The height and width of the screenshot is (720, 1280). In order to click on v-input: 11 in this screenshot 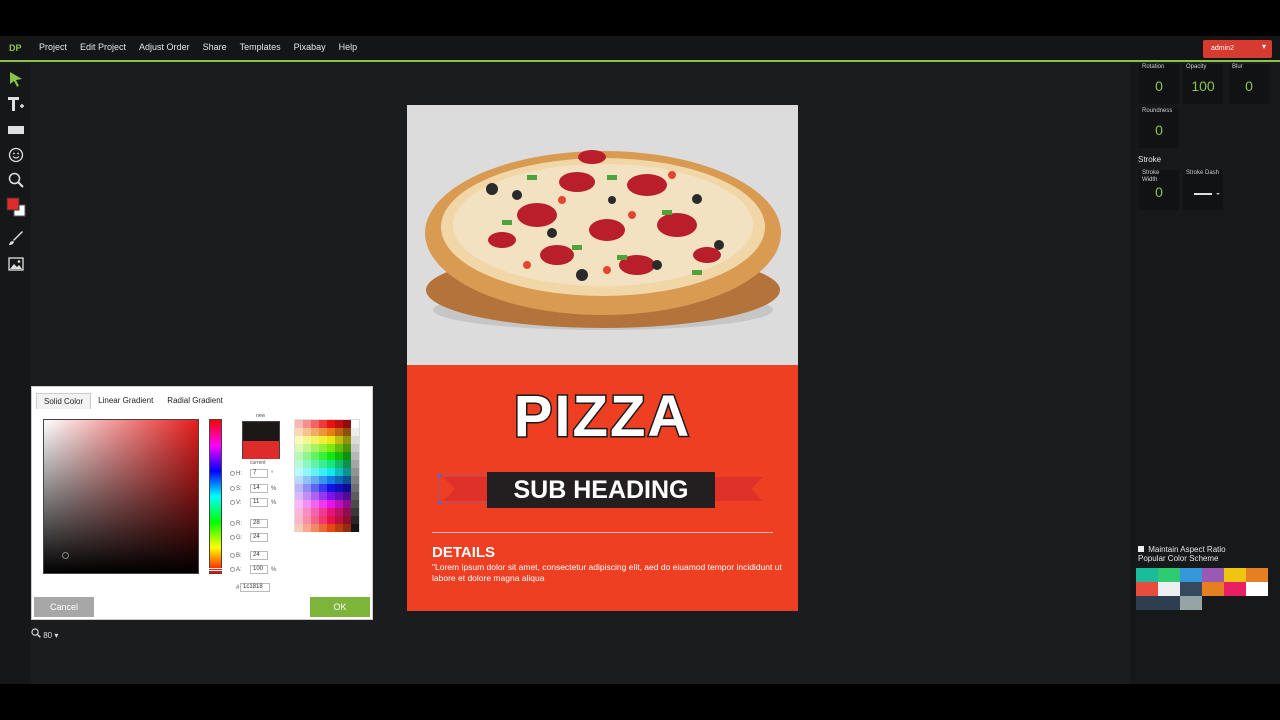, I will do `click(259, 502)`.